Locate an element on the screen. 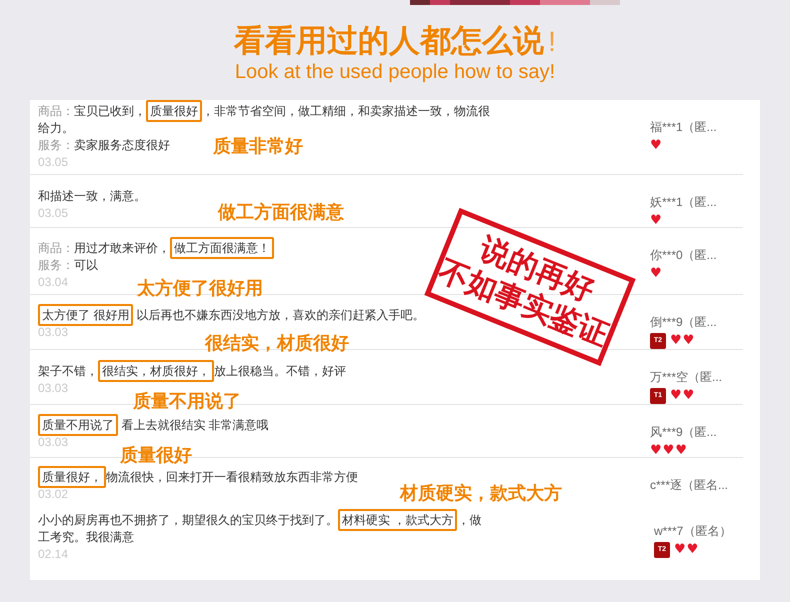  review-text: 商品：宝贝已收到， 质量很好 ，非常节省空间，做工精细，和卖家描述一致，物流很给力。 is located at coordinates (264, 120).